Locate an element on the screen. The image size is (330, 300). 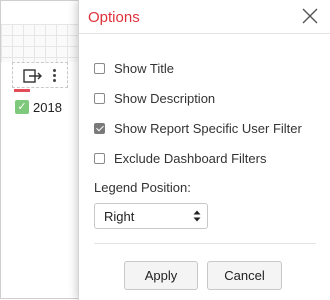
show-report-user-filter-checkbox is located at coordinates (99, 128).